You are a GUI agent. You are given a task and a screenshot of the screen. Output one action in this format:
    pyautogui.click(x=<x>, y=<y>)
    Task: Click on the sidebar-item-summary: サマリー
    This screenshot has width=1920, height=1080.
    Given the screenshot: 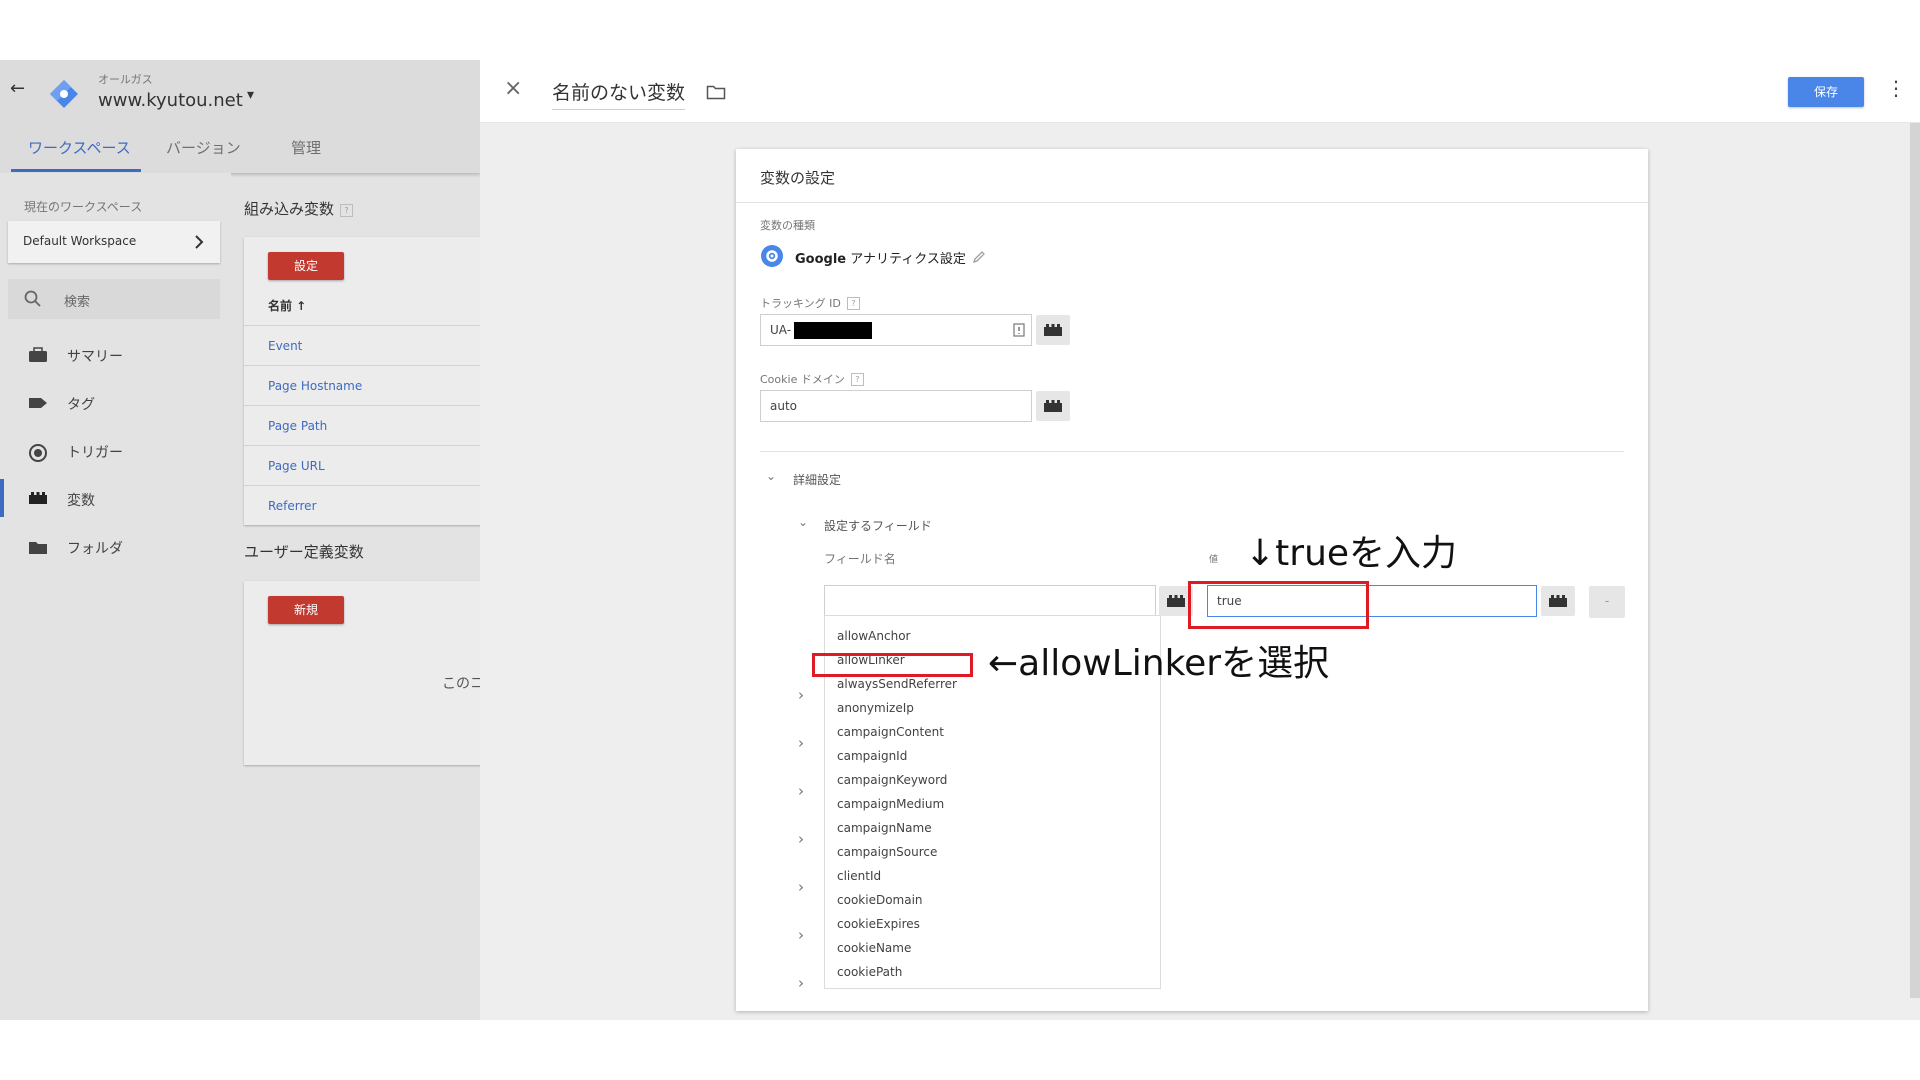 What is the action you would take?
    pyautogui.click(x=115, y=355)
    